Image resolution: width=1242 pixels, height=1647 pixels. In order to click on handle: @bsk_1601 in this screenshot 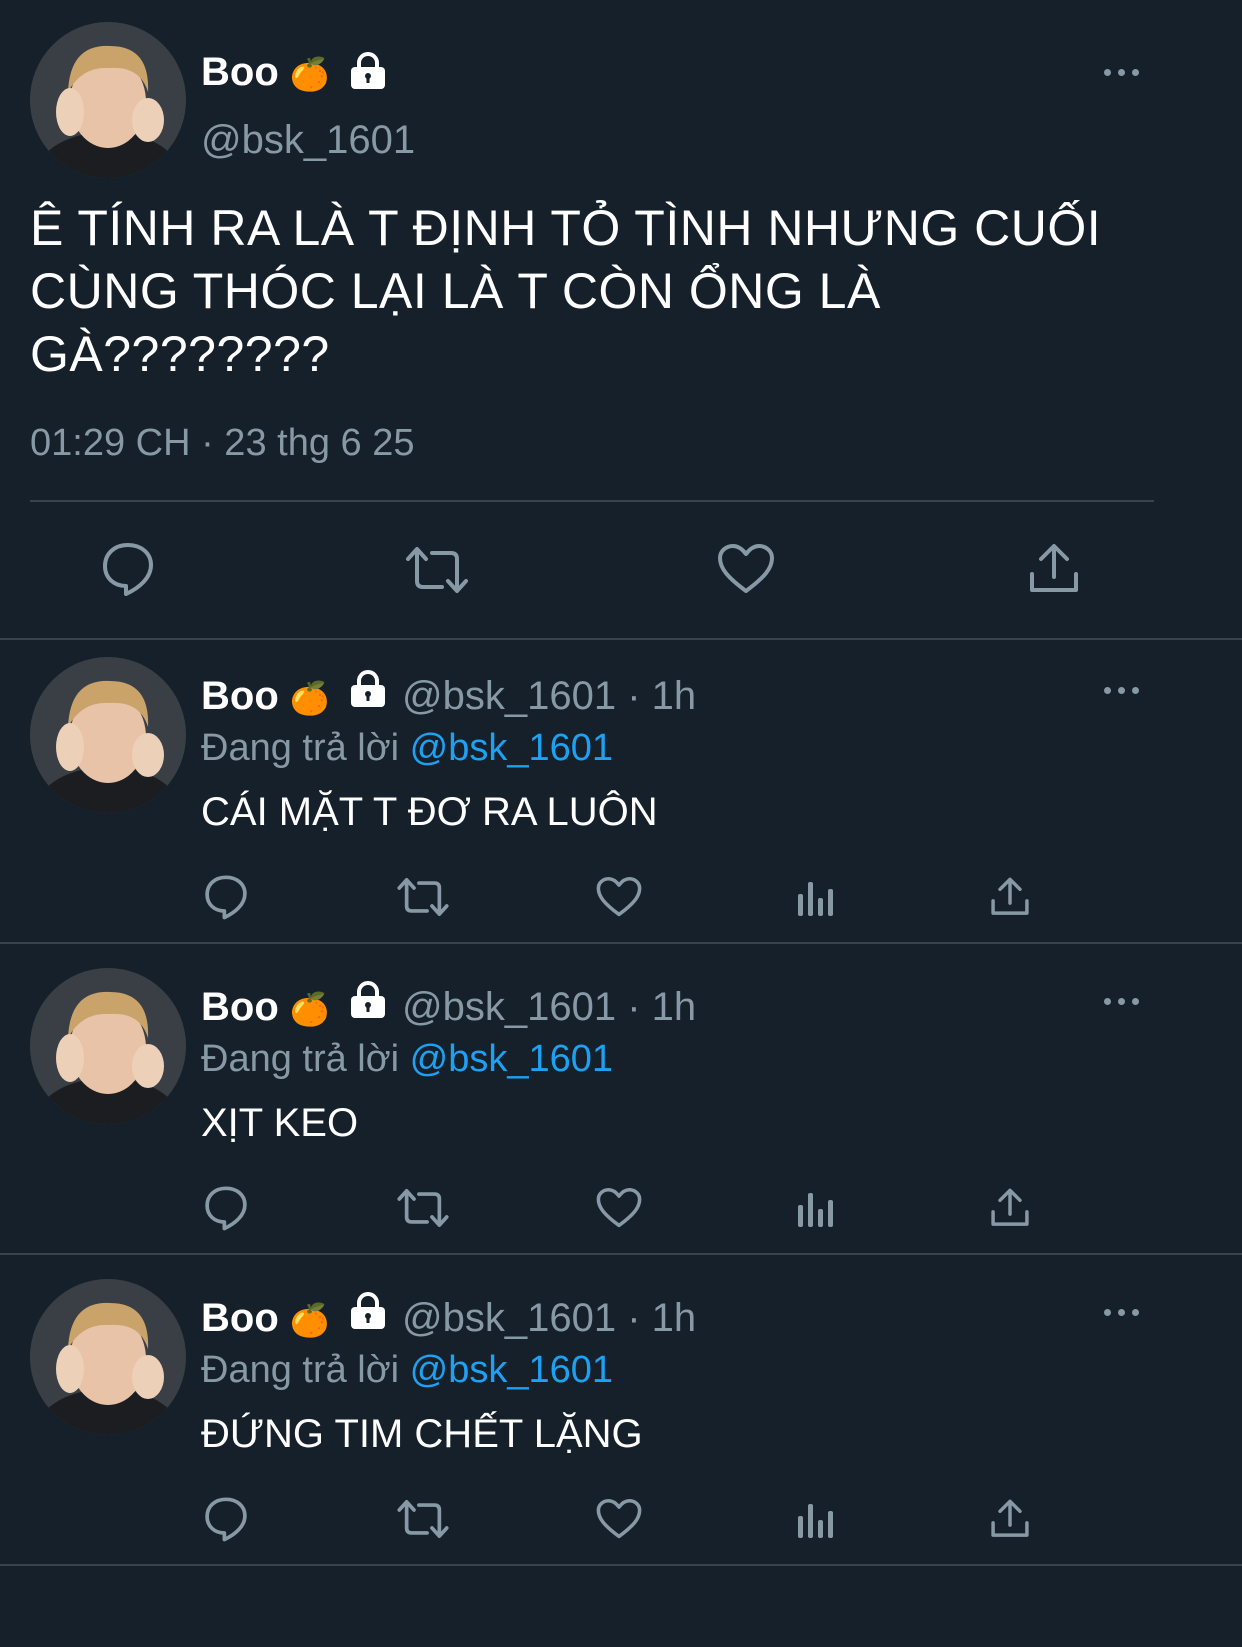, I will do `click(308, 140)`.